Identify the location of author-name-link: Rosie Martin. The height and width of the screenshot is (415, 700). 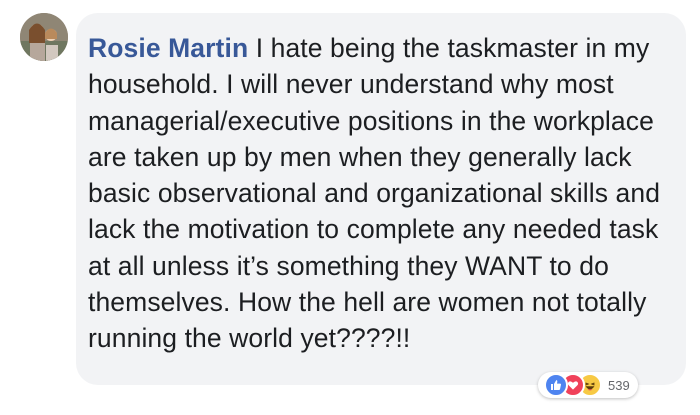
(168, 48).